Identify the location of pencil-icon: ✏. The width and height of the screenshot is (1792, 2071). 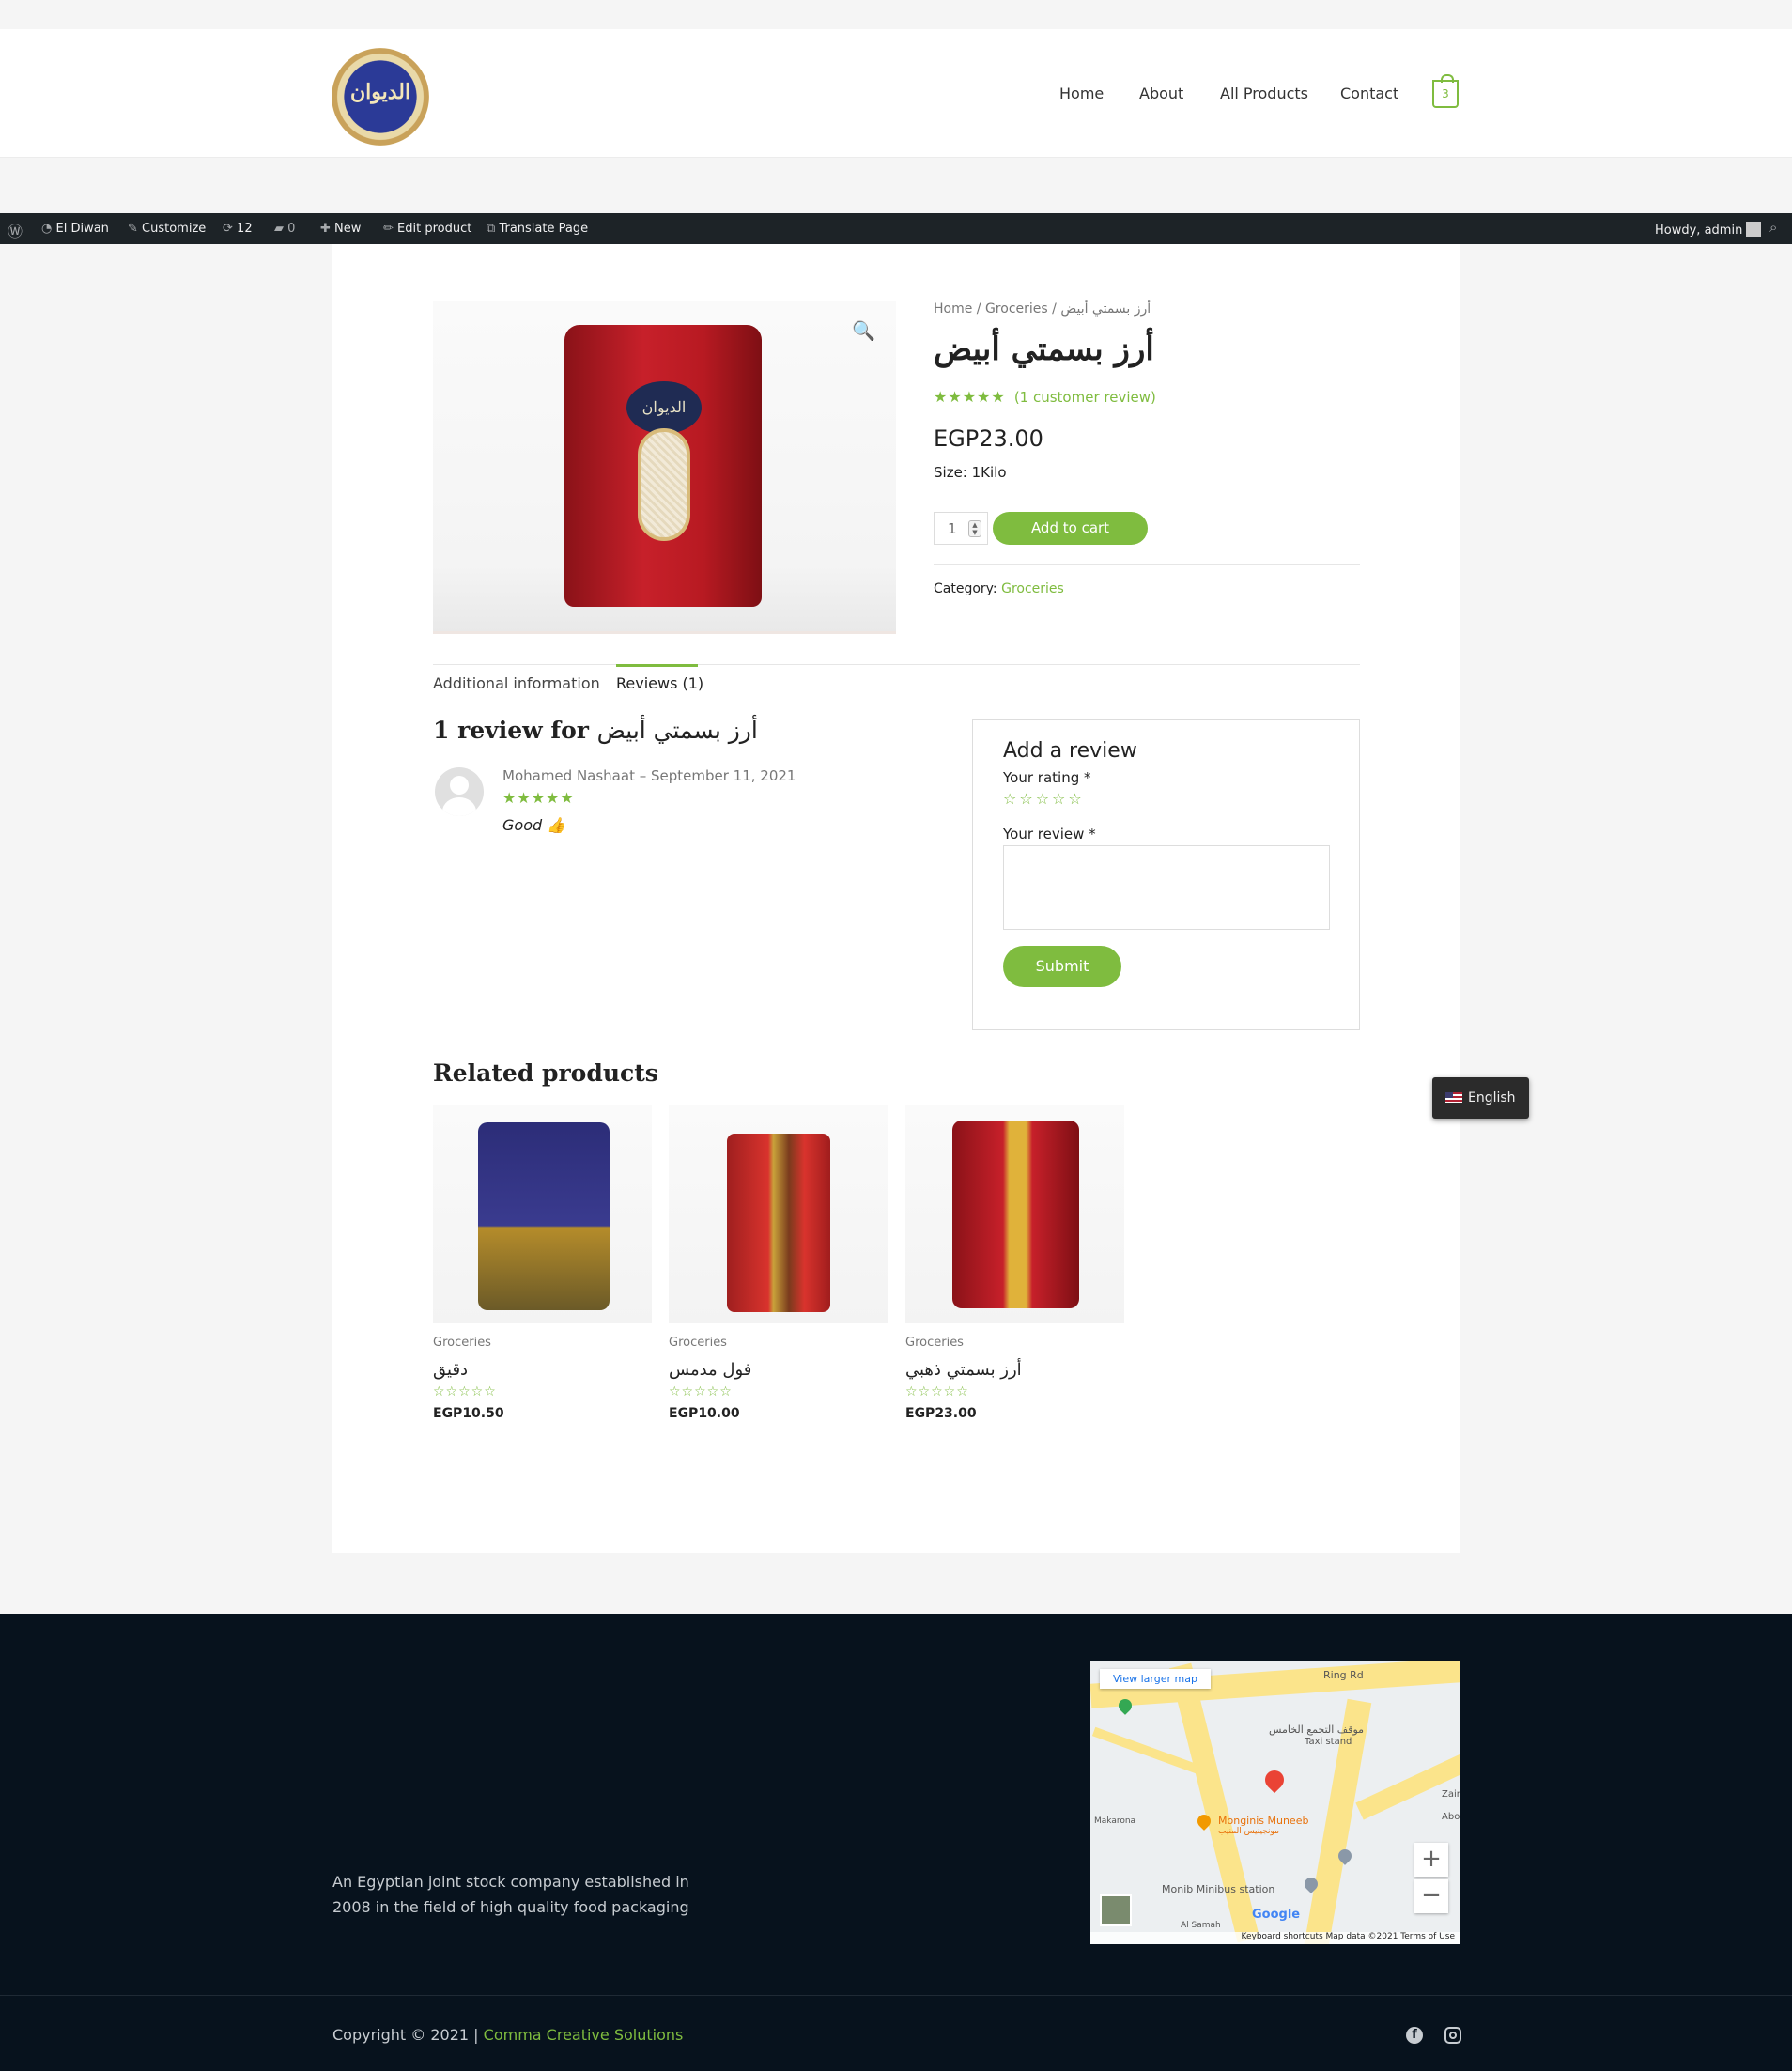
(388, 229).